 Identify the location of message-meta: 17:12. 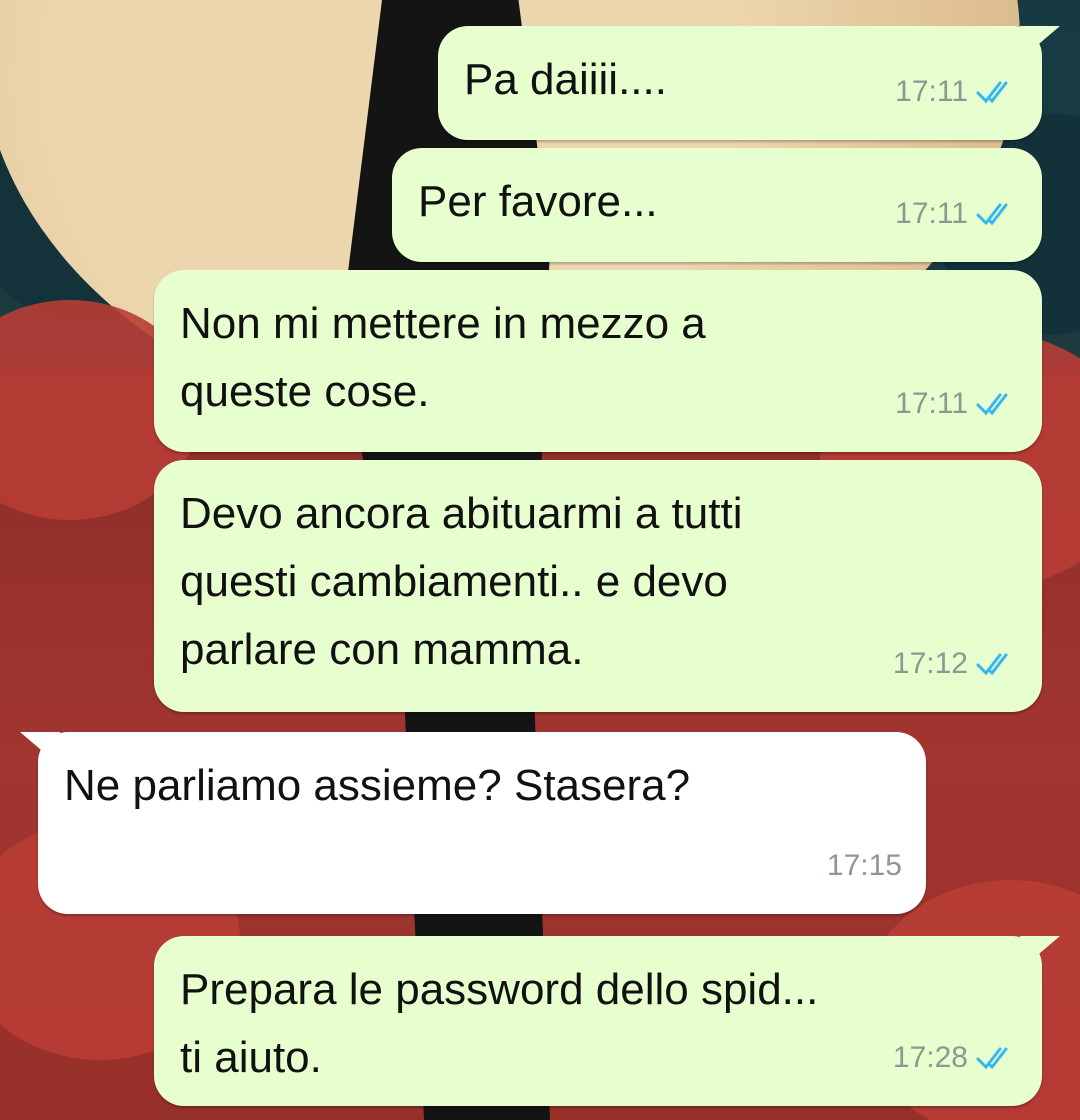
(955, 664).